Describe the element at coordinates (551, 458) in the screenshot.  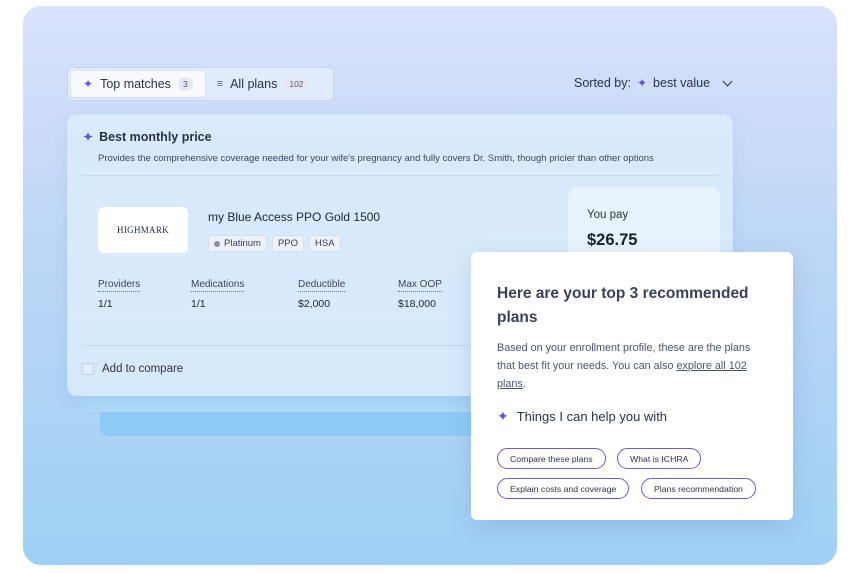
I see `chip-compare-plans: Compare these plans` at that location.